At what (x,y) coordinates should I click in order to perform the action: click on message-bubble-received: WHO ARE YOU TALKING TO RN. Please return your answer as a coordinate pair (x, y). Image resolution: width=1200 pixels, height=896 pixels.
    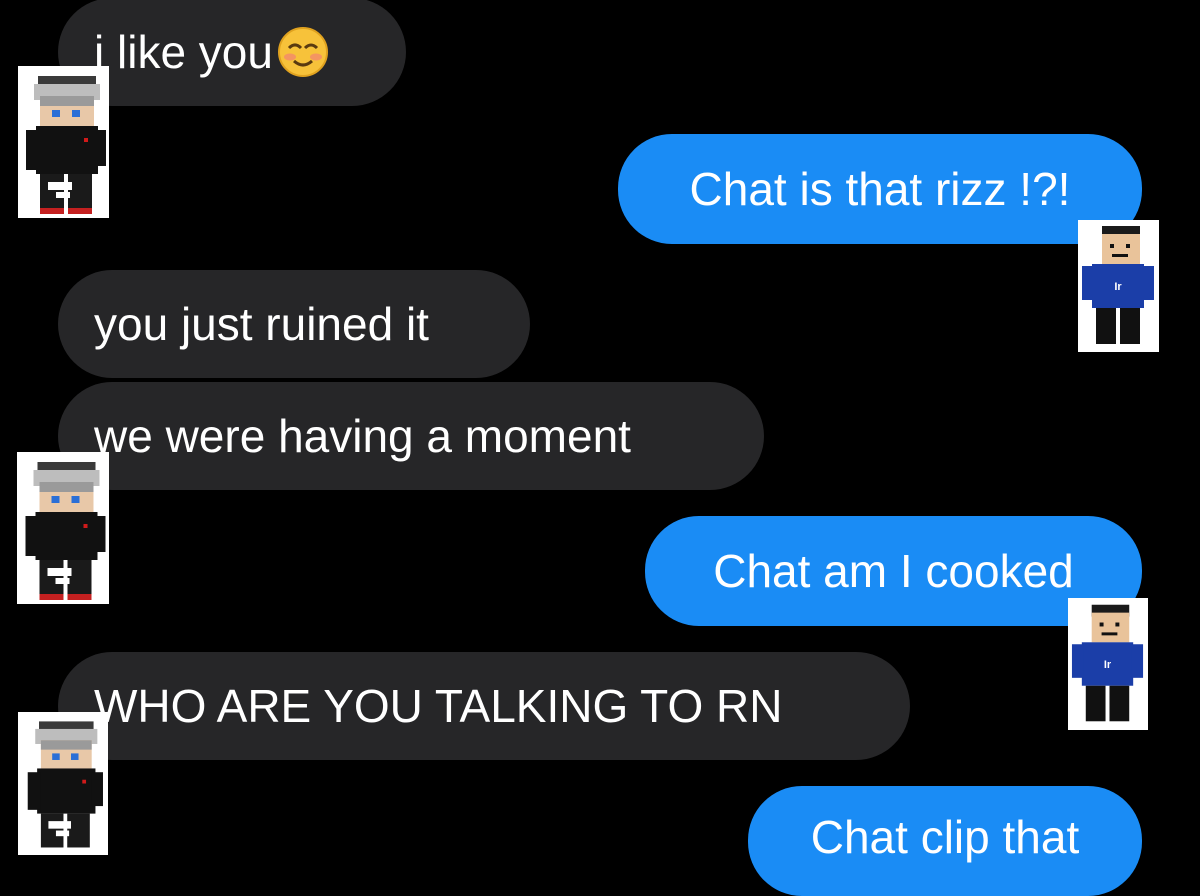
    Looking at the image, I should click on (484, 706).